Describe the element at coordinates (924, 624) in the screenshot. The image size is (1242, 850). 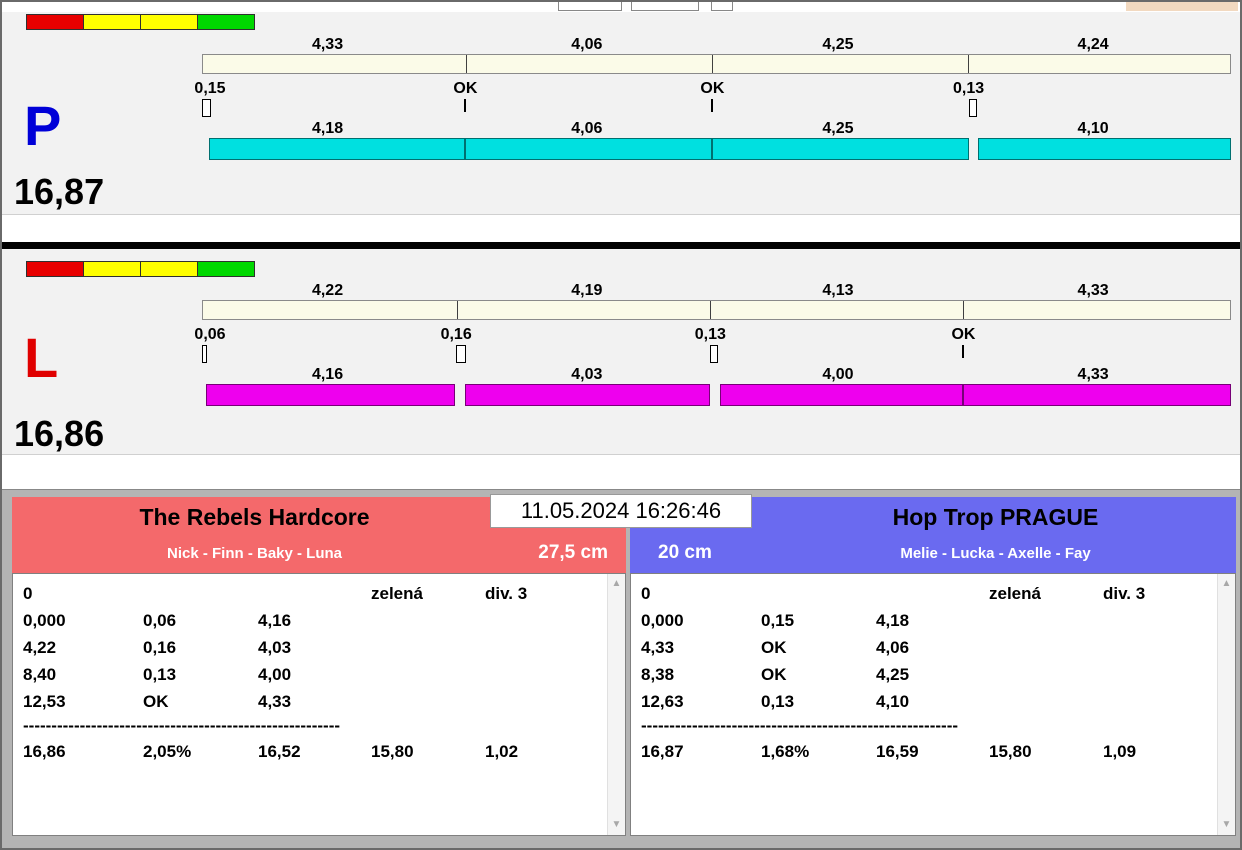
I see `result-row: 0,000 0,15 4,18` at that location.